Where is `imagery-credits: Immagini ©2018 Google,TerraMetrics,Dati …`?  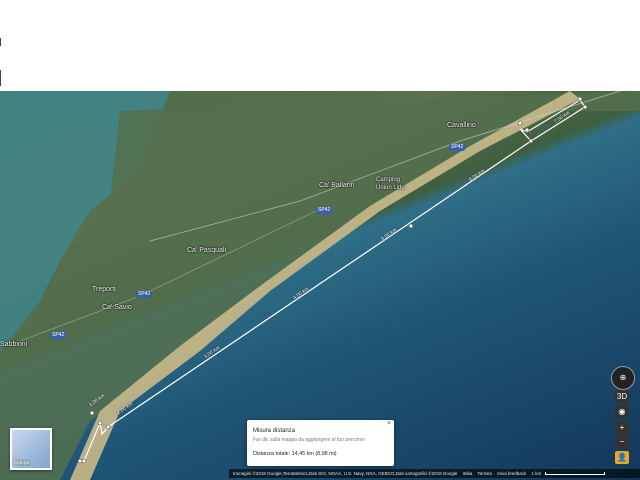 imagery-credits: Immagini ©2018 Google,TerraMetrics,Dati … is located at coordinates (345, 473).